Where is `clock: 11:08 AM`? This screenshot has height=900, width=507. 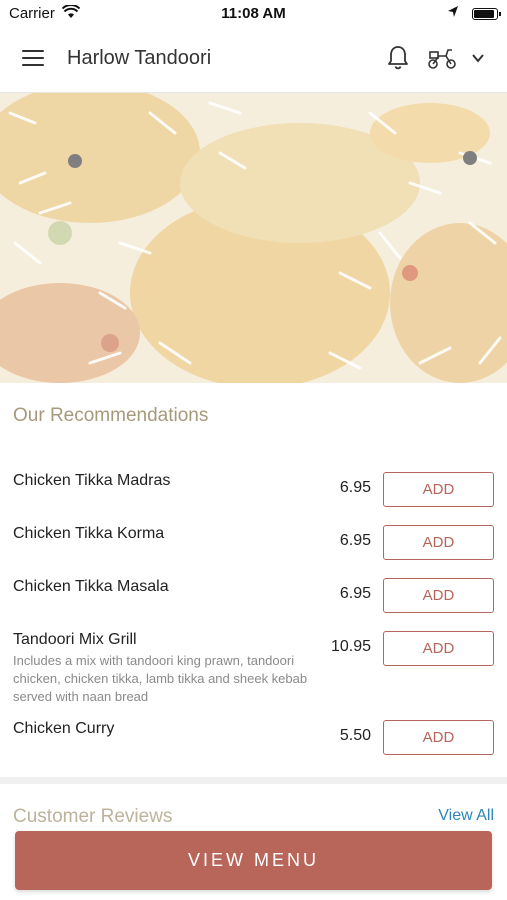 clock: 11:08 AM is located at coordinates (253, 13).